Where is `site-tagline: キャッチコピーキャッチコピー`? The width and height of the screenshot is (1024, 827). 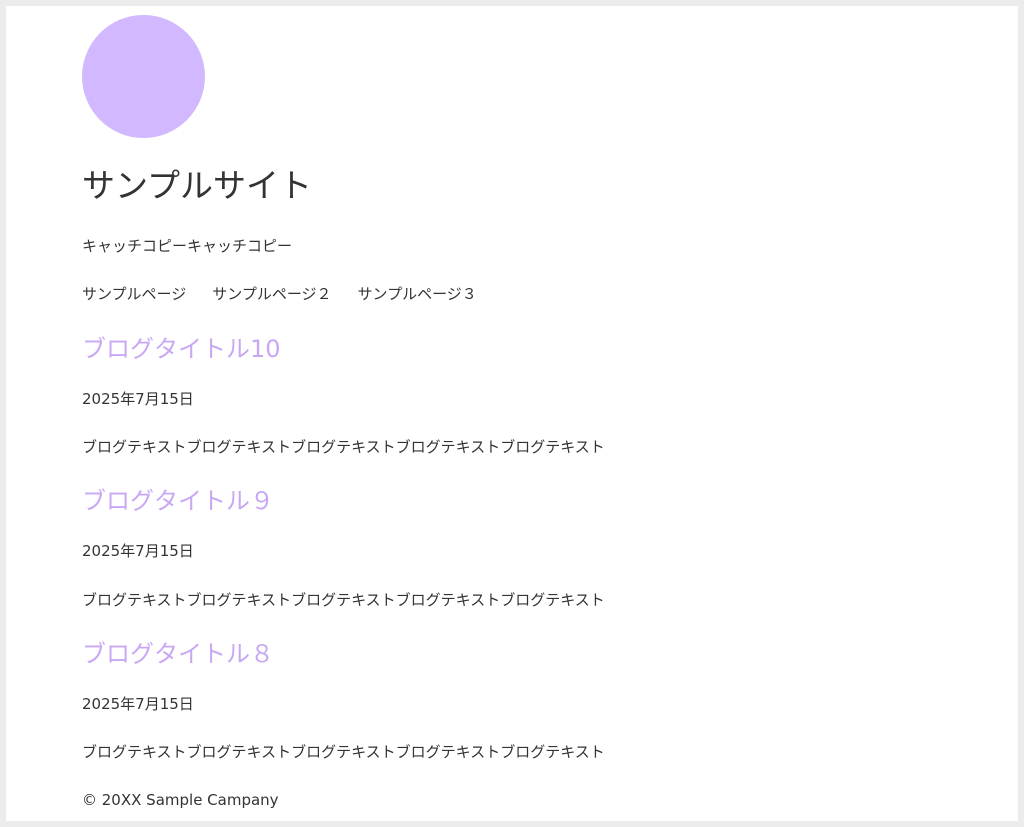
site-tagline: キャッチコピーキャッチコピー is located at coordinates (187, 246).